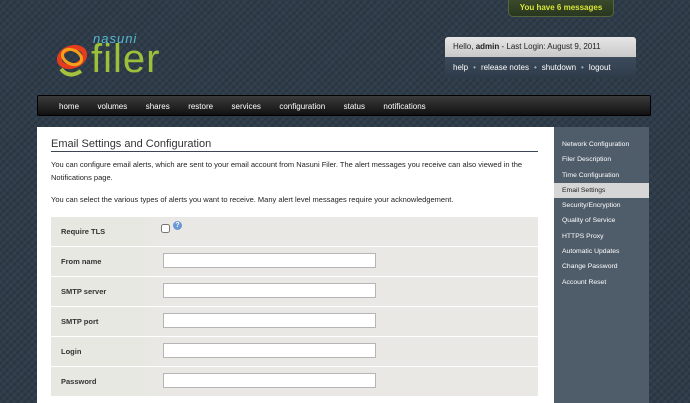 This screenshot has width=690, height=403. Describe the element at coordinates (601, 282) in the screenshot. I see `sidebar-item-account-reset: Account Reset` at that location.